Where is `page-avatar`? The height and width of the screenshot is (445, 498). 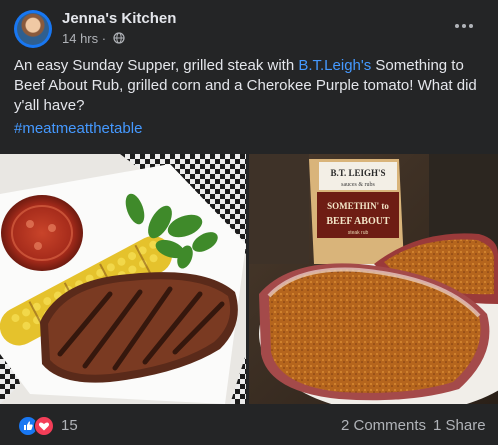
page-avatar is located at coordinates (33, 29).